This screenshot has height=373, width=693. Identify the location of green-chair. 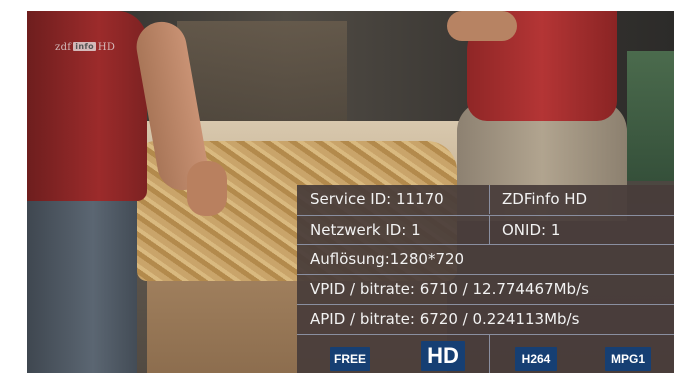
(650, 116).